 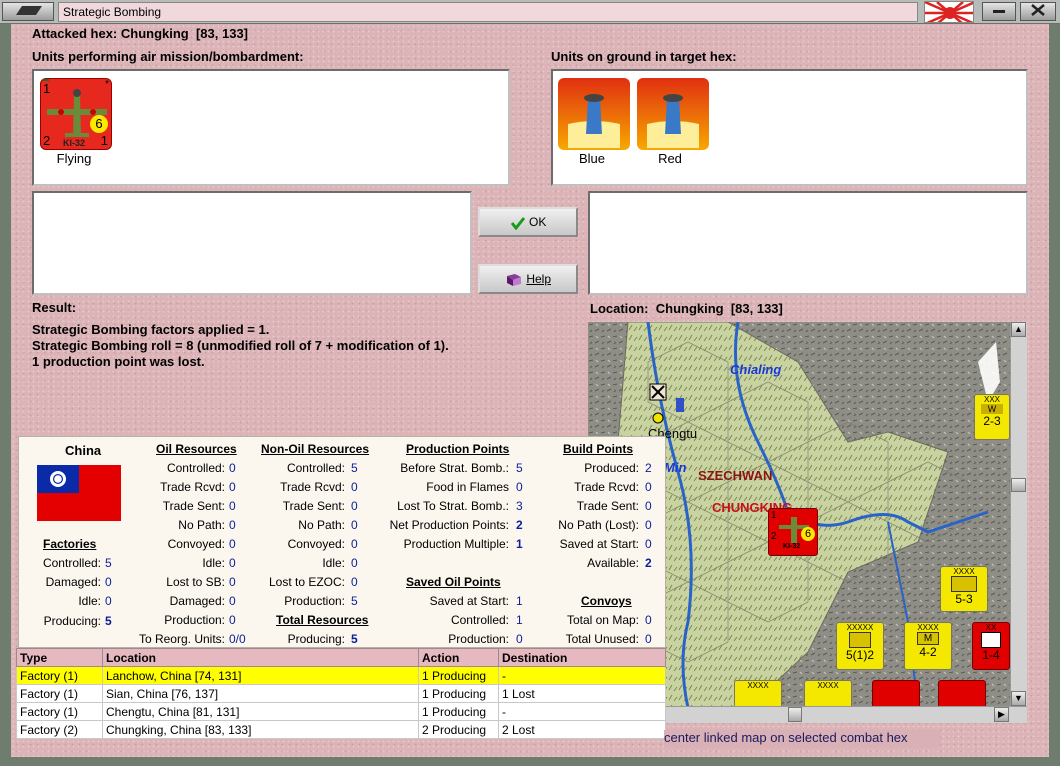 What do you see at coordinates (47, 88) in the screenshot?
I see `air-unit-range: 1` at bounding box center [47, 88].